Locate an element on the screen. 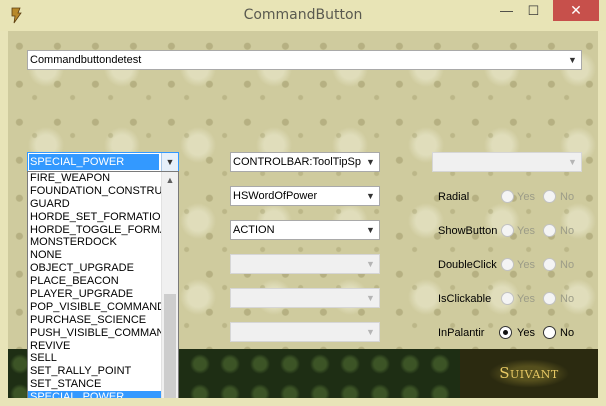  command-type-value: SPECIAL_POWER is located at coordinates (94, 162).